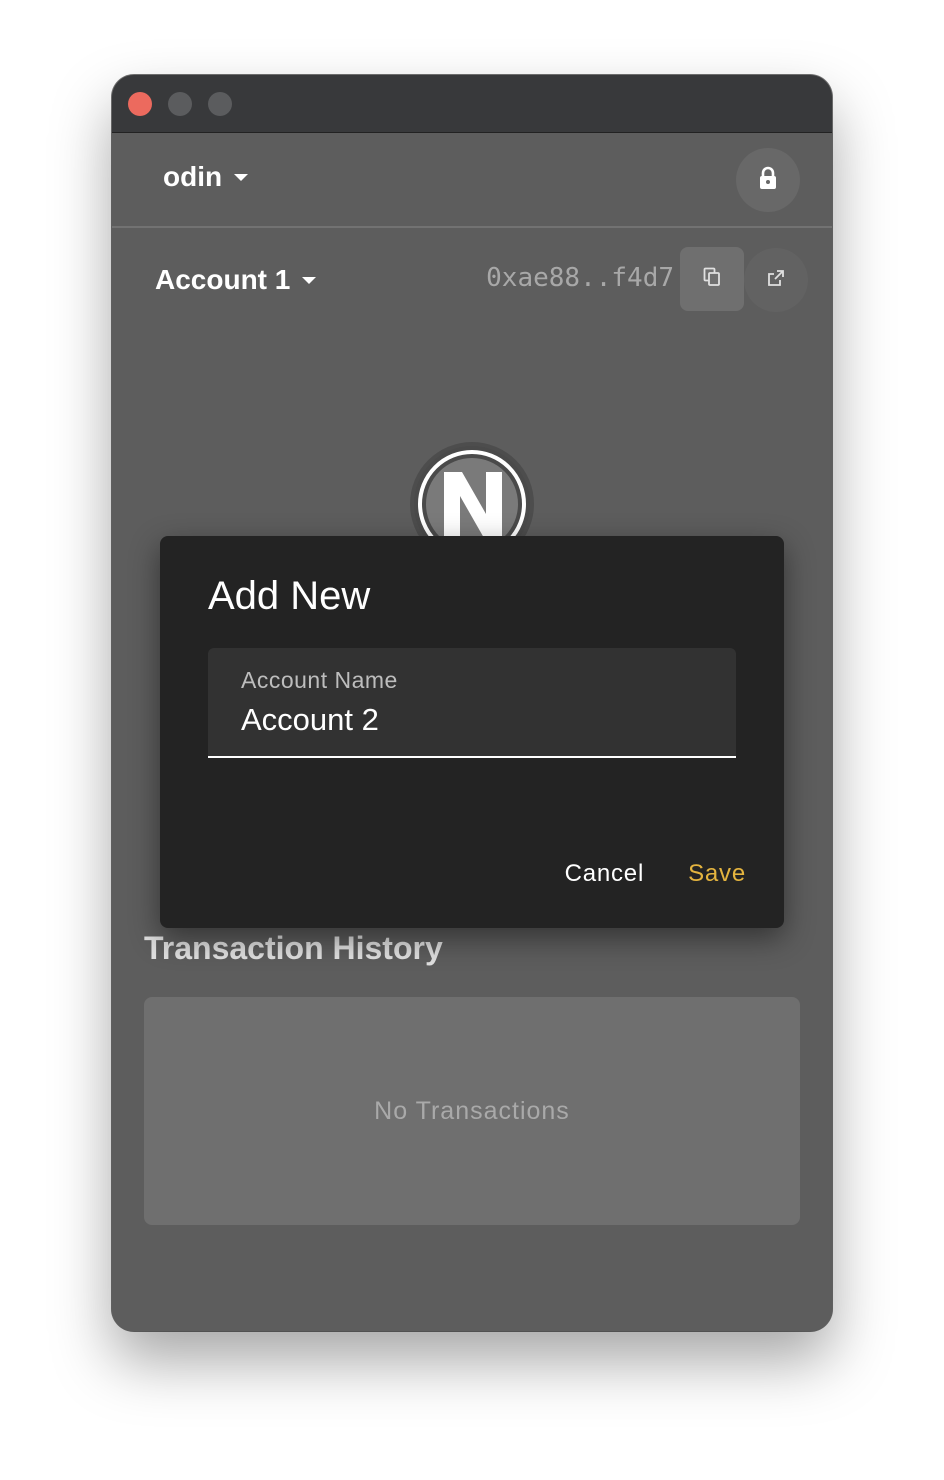 The image size is (944, 1480). What do you see at coordinates (140, 104) in the screenshot?
I see `close-window-button` at bounding box center [140, 104].